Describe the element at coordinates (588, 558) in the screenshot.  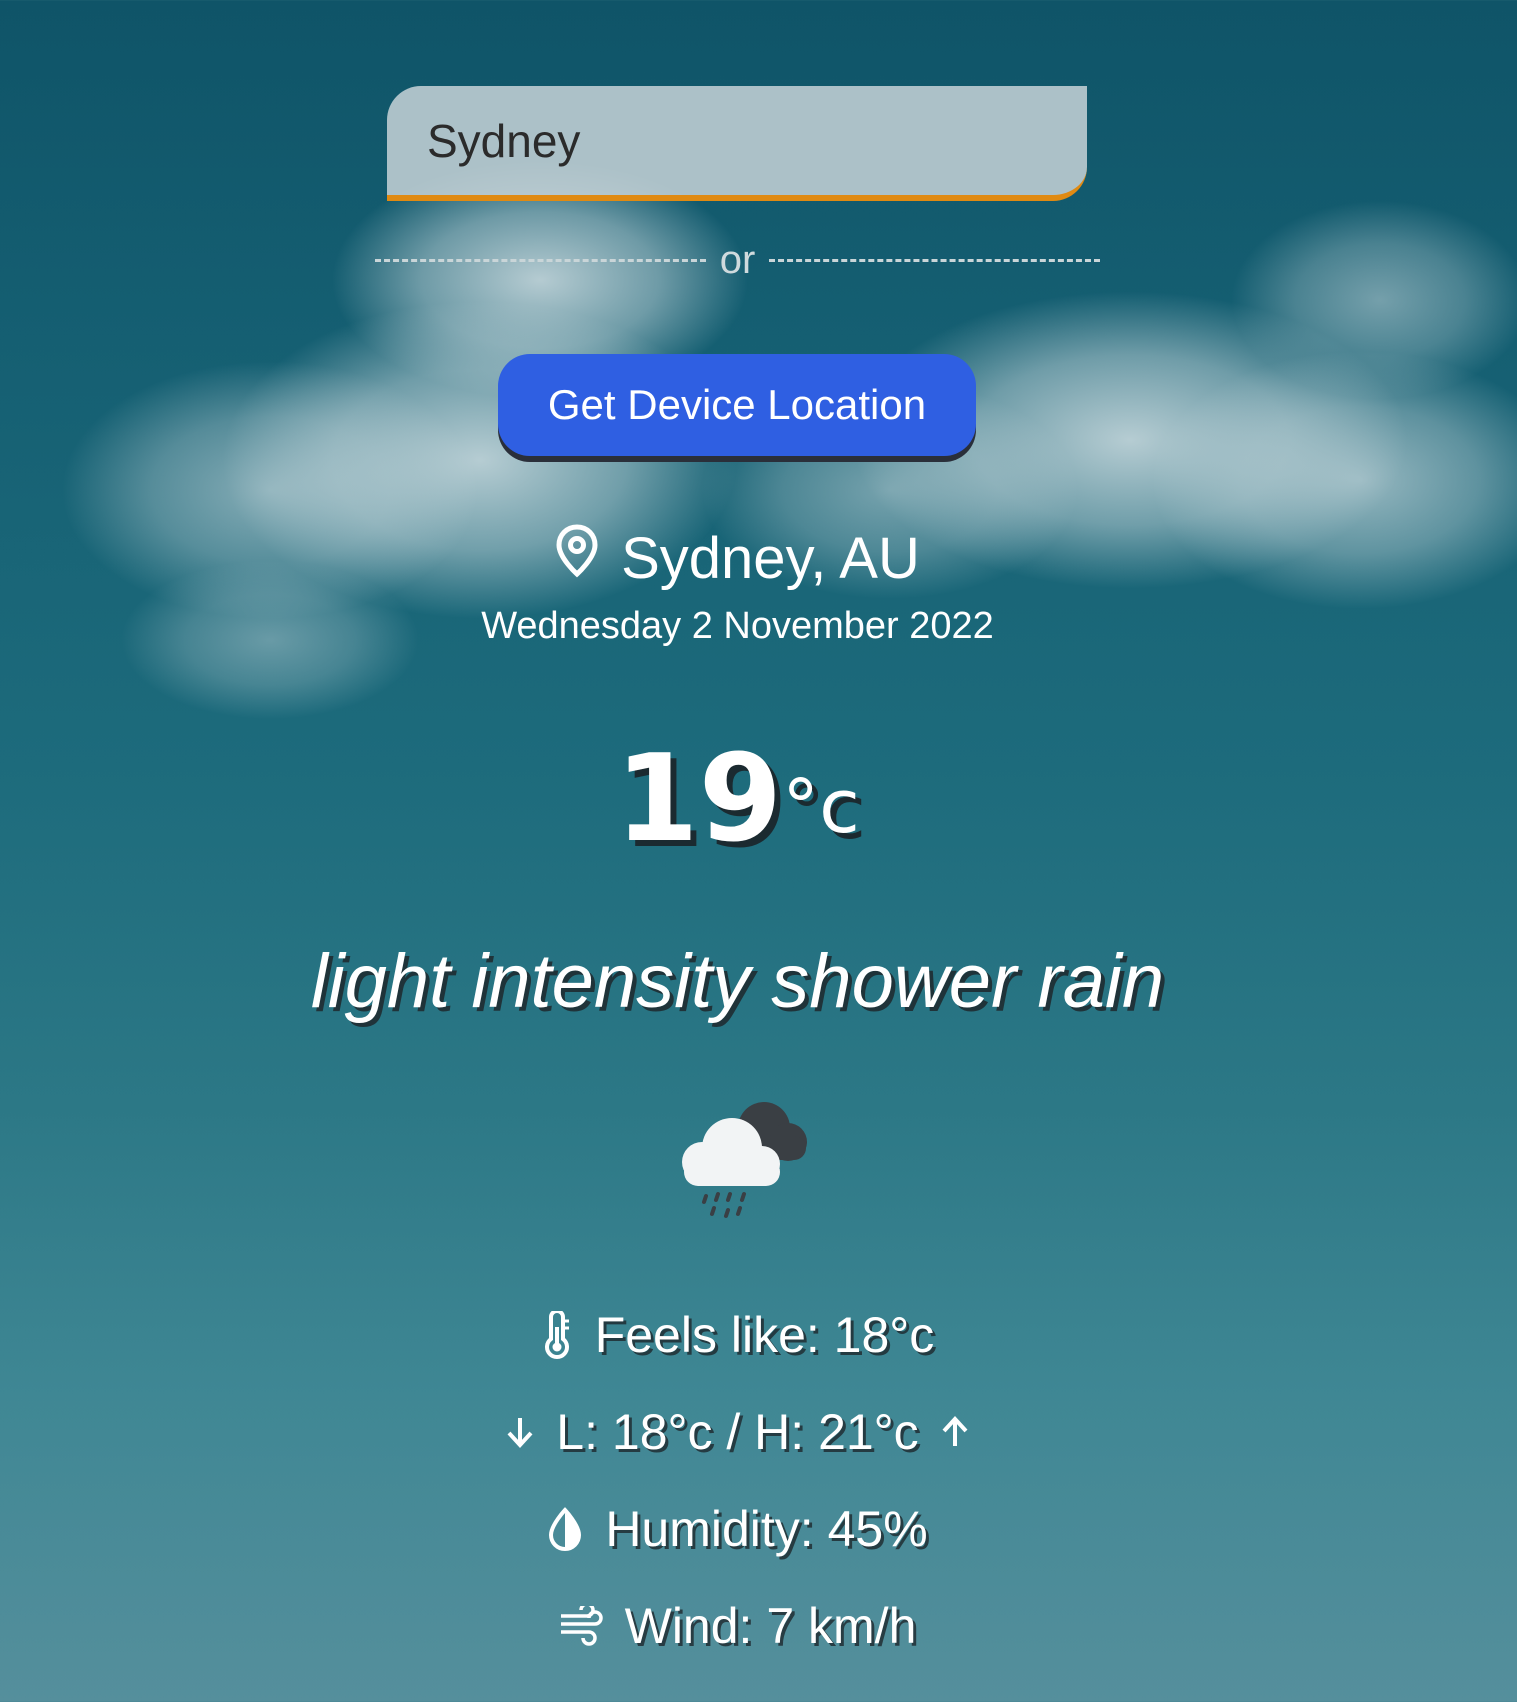
I see `map-pin-icon` at that location.